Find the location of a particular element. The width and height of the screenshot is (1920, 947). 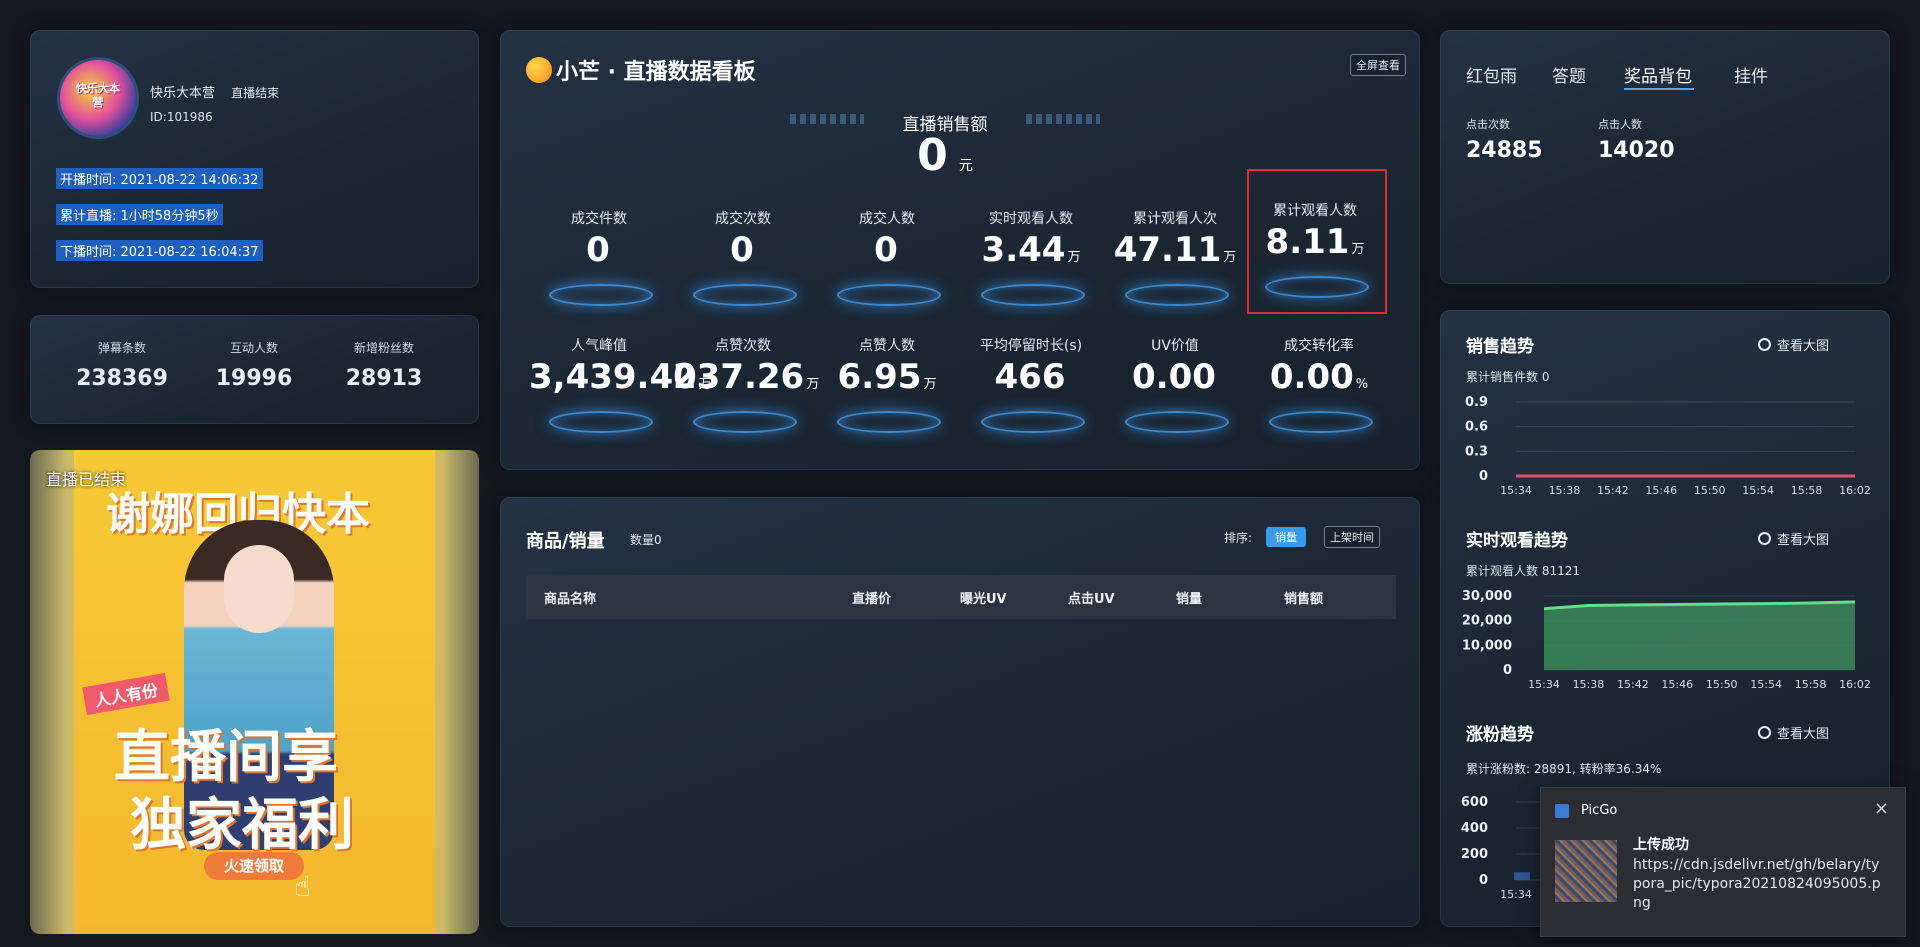

end-time: 下播时间: 2021-08-22 16:04:37 is located at coordinates (159, 250).